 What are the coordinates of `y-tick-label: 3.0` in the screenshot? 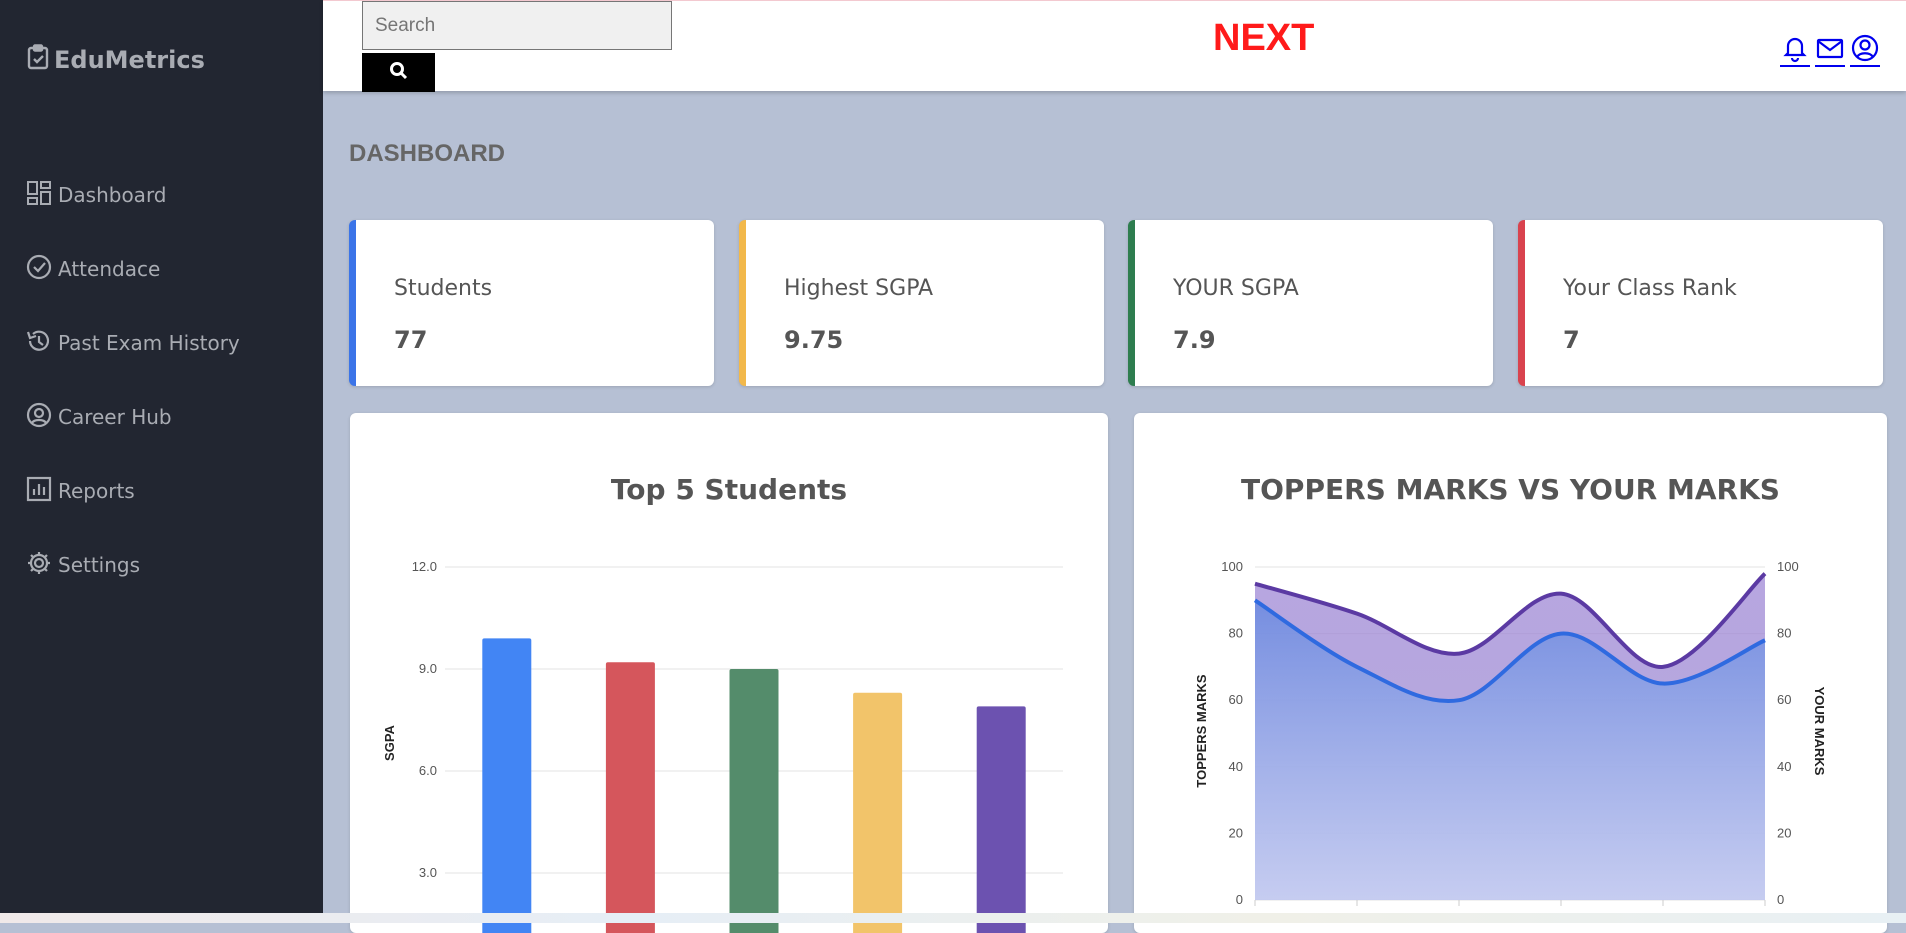 It's located at (428, 872).